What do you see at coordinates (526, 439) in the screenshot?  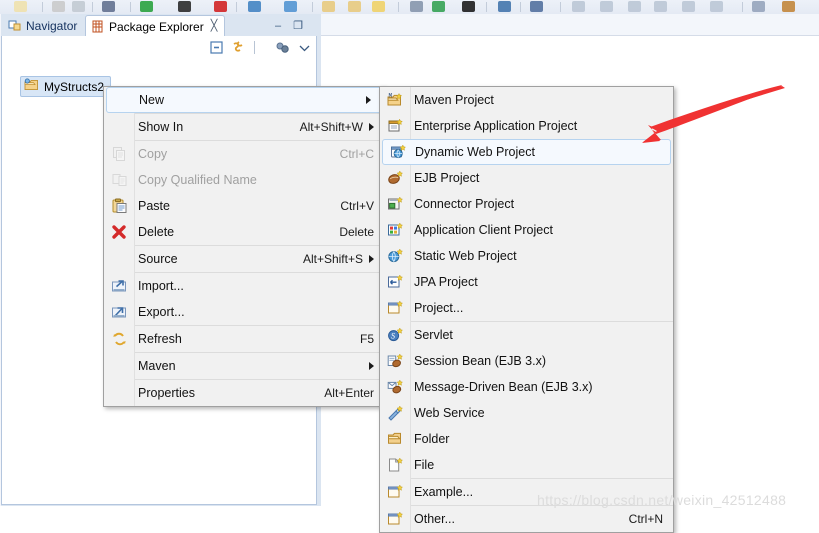 I see `new-item-folder: Folder` at bounding box center [526, 439].